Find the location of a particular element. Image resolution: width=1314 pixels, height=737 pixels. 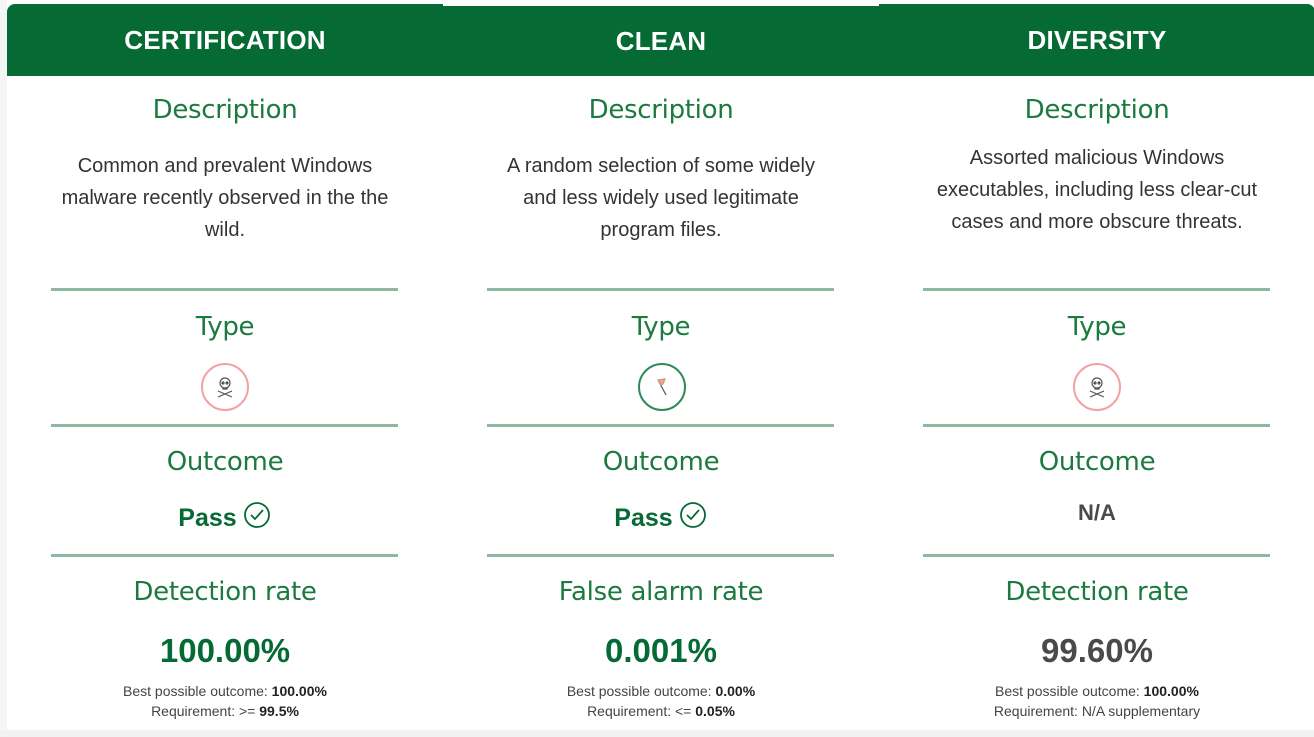

requirement-label: Requirement: N/A supplementary is located at coordinates (1097, 711).